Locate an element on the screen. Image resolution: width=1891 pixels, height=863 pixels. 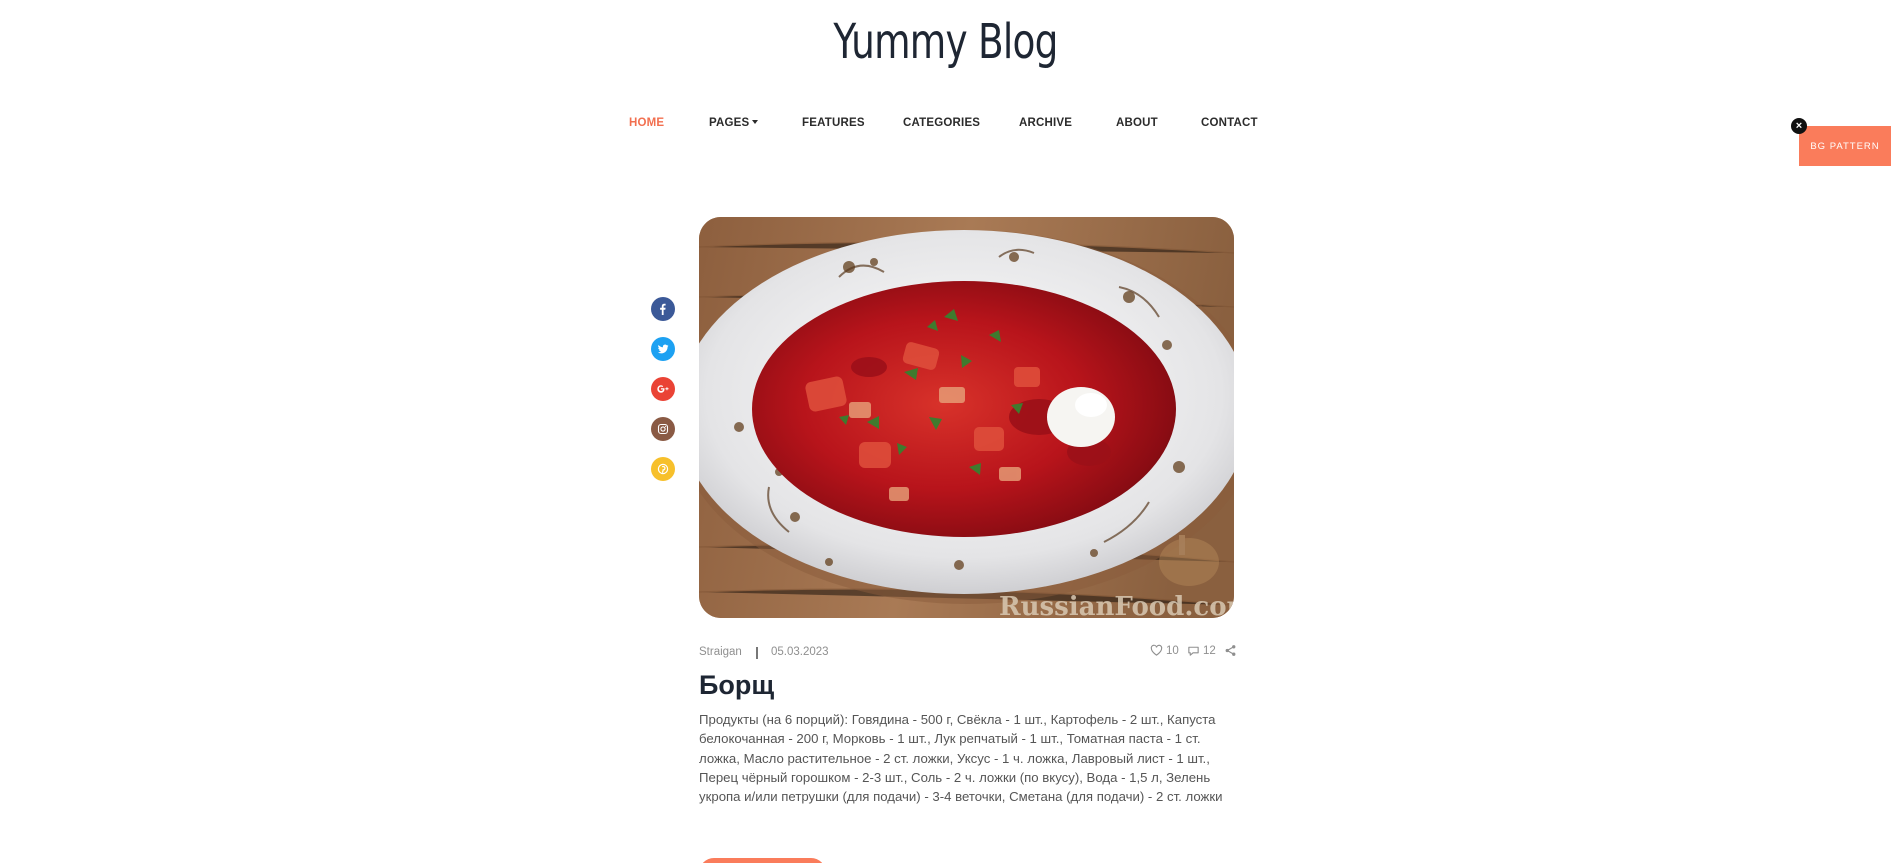
read-more-button is located at coordinates (762, 860).